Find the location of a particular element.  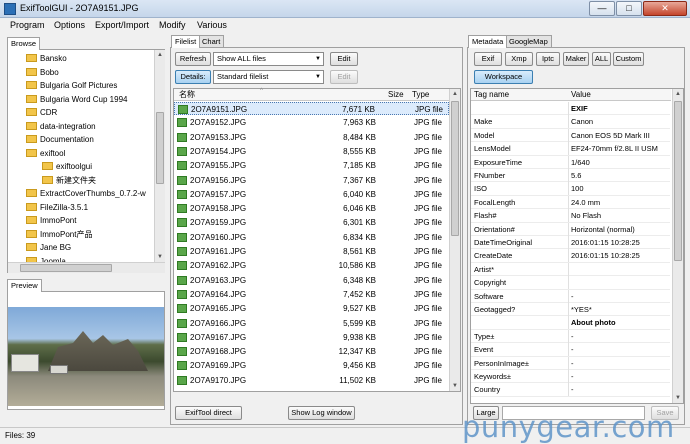

metadata-row: Keywords± - is located at coordinates (570, 377).